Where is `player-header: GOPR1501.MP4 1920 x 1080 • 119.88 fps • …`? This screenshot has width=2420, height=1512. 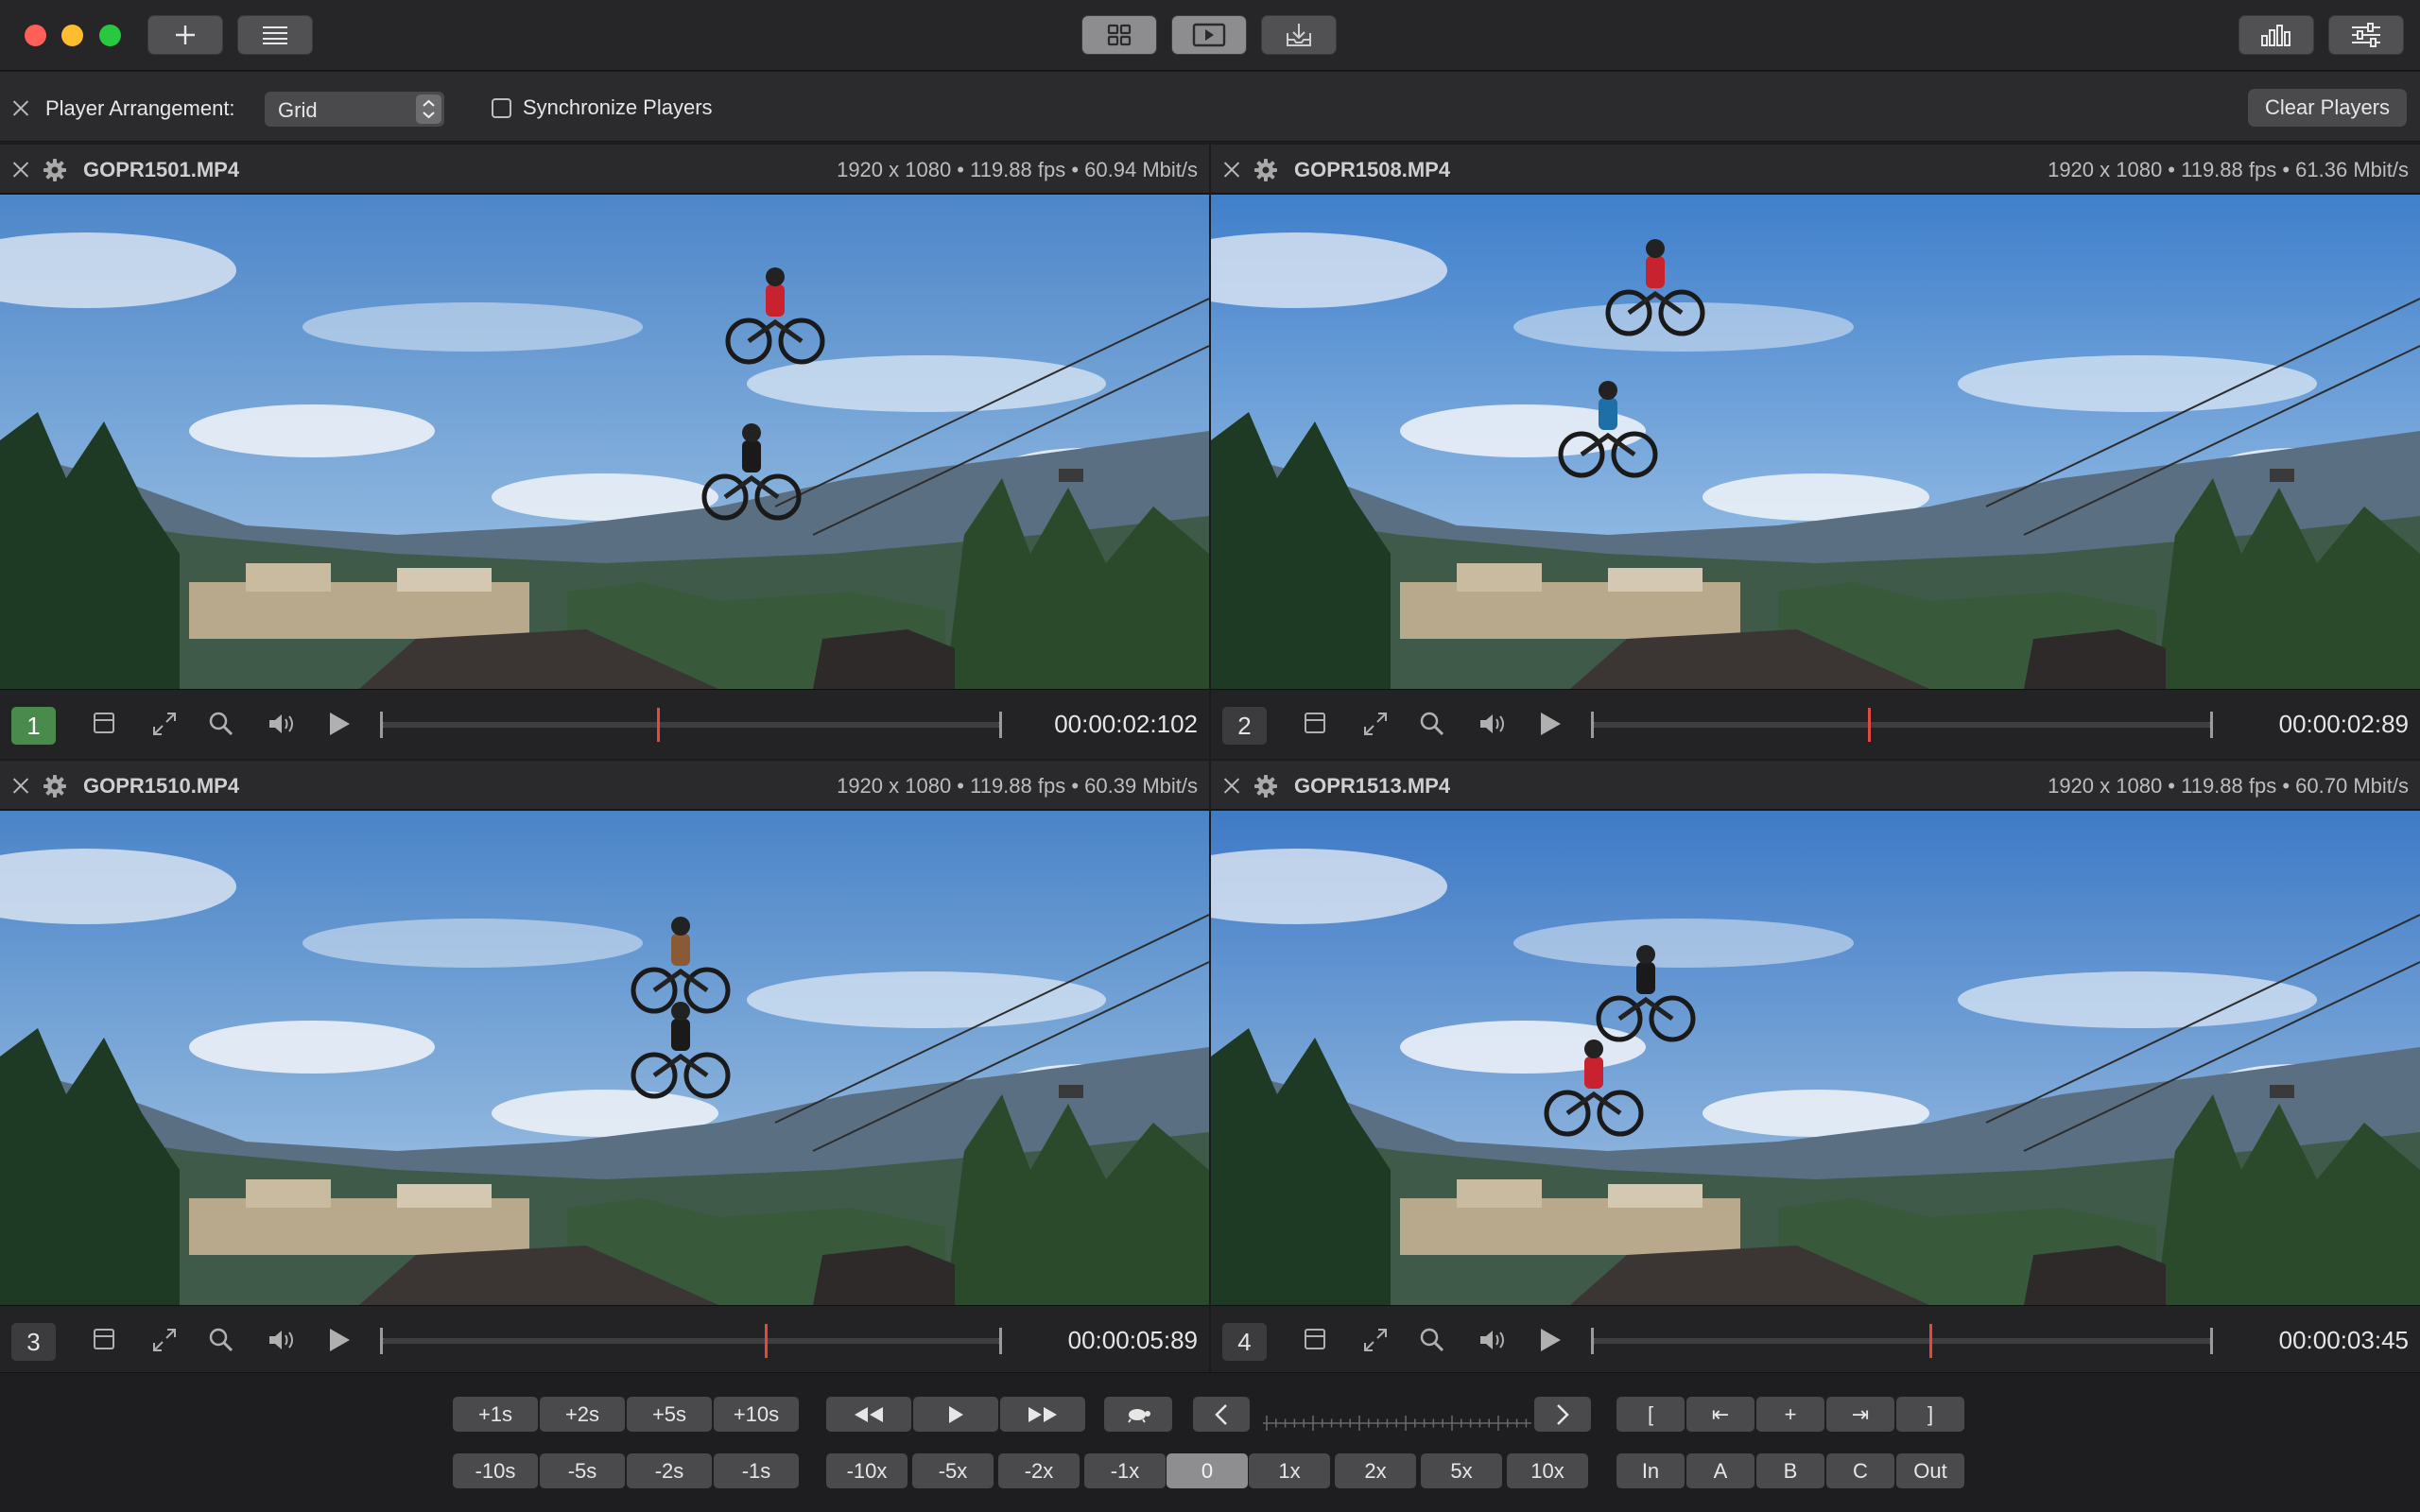
player-header: GOPR1501.MP4 1920 x 1080 • 119.88 fps • … is located at coordinates (604, 169).